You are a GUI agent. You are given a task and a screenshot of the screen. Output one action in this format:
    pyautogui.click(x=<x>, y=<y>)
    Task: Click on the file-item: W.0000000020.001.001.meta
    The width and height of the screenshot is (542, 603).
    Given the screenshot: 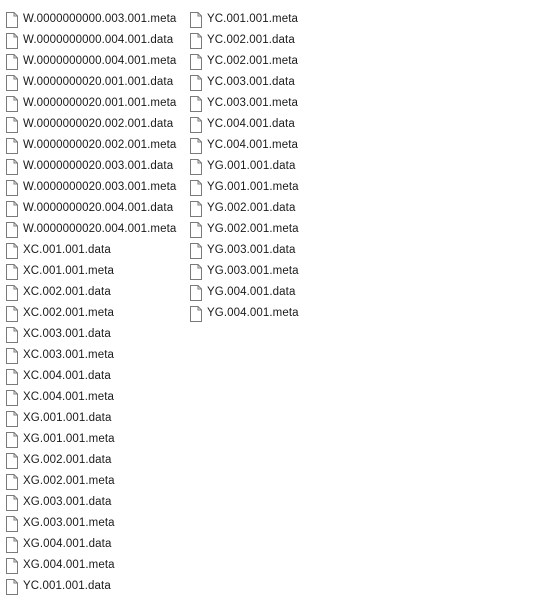 What is the action you would take?
    pyautogui.click(x=91, y=103)
    